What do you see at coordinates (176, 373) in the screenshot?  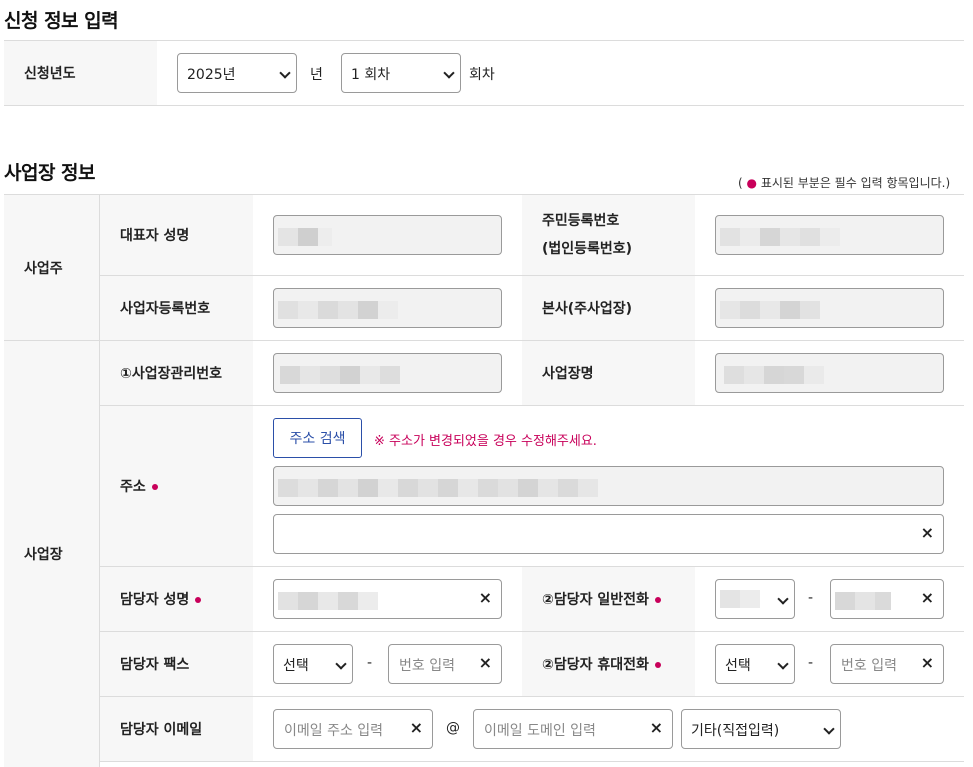 I see `mgmt-no-label: ①사업장관리번호` at bounding box center [176, 373].